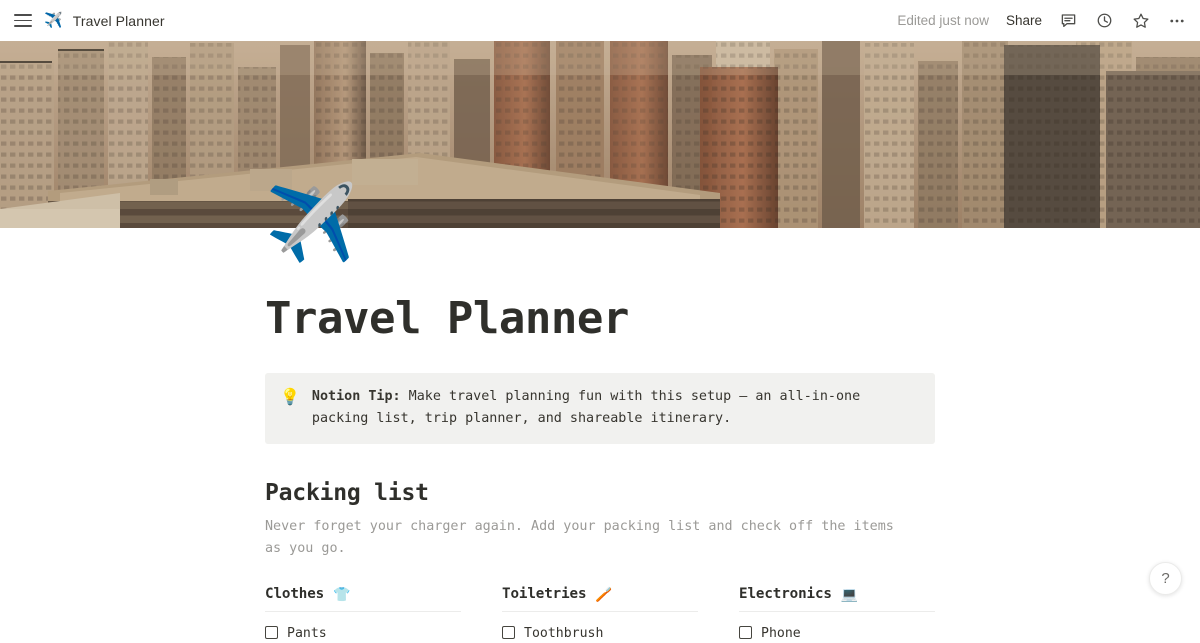 The image size is (1200, 643). Describe the element at coordinates (943, 20) in the screenshot. I see `edited-status: Edited just now` at that location.